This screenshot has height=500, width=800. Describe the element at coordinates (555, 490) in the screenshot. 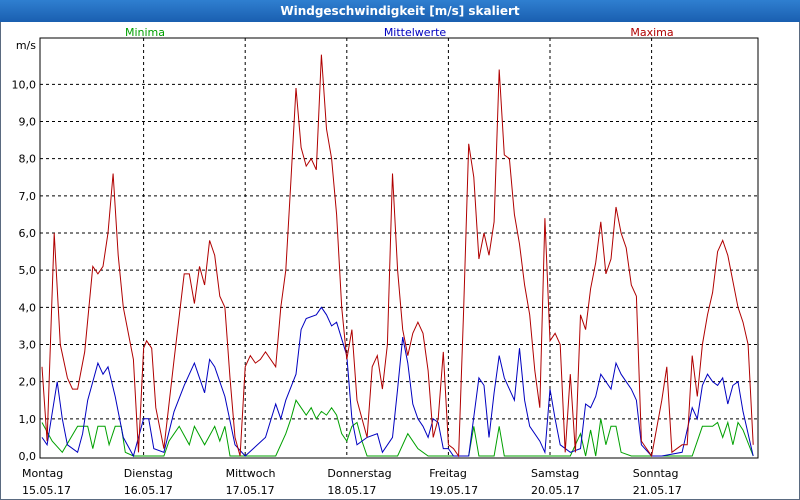

I see `x-date-label: 20.05.17` at that location.